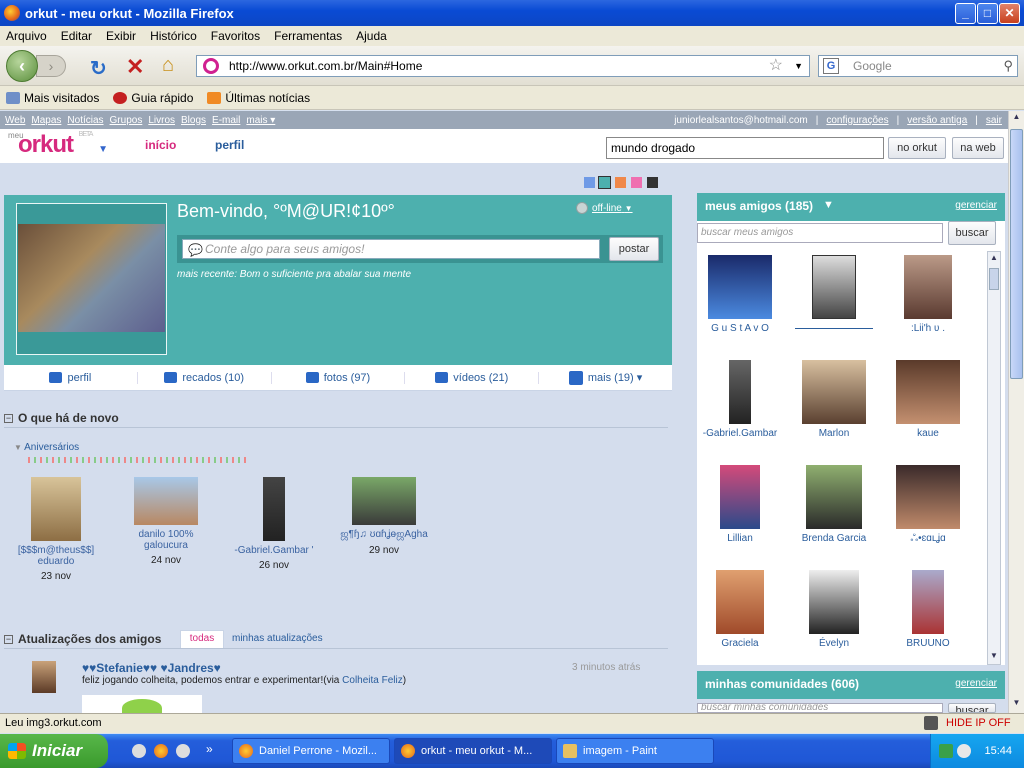 The height and width of the screenshot is (768, 1024). What do you see at coordinates (972, 708) in the screenshot?
I see `communities-search-button: buscar` at bounding box center [972, 708].